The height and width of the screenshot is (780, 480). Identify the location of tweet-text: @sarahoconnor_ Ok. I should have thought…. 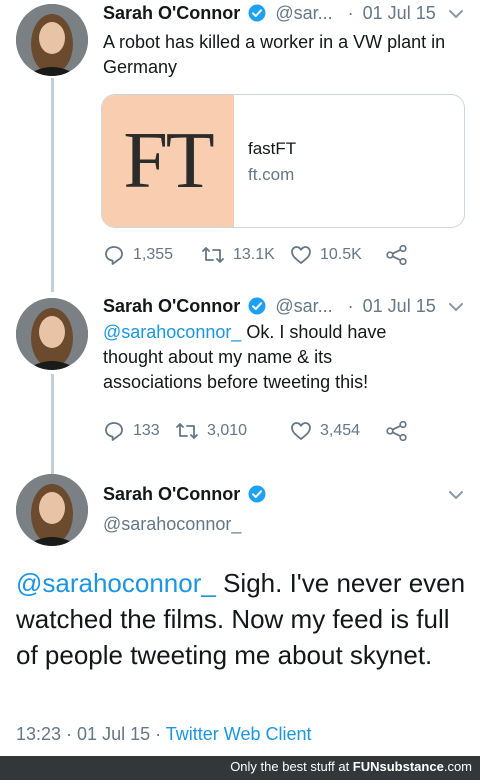
(268, 357).